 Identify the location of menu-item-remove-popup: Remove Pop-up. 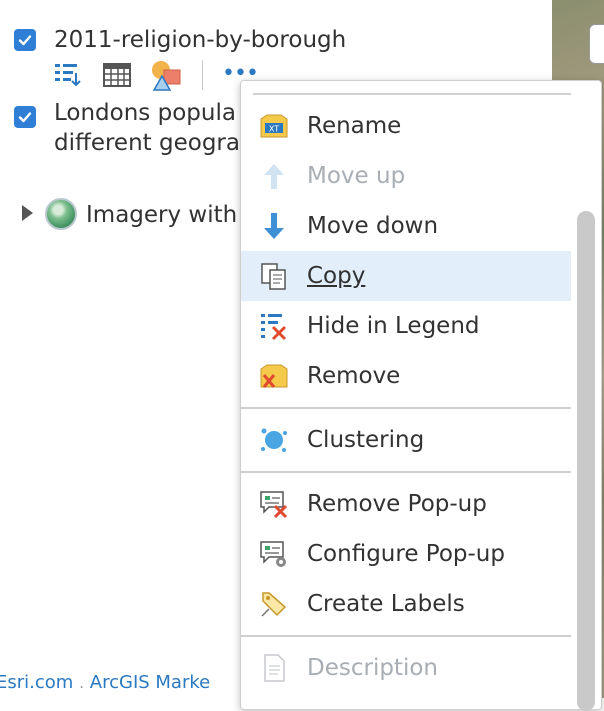
(406, 504).